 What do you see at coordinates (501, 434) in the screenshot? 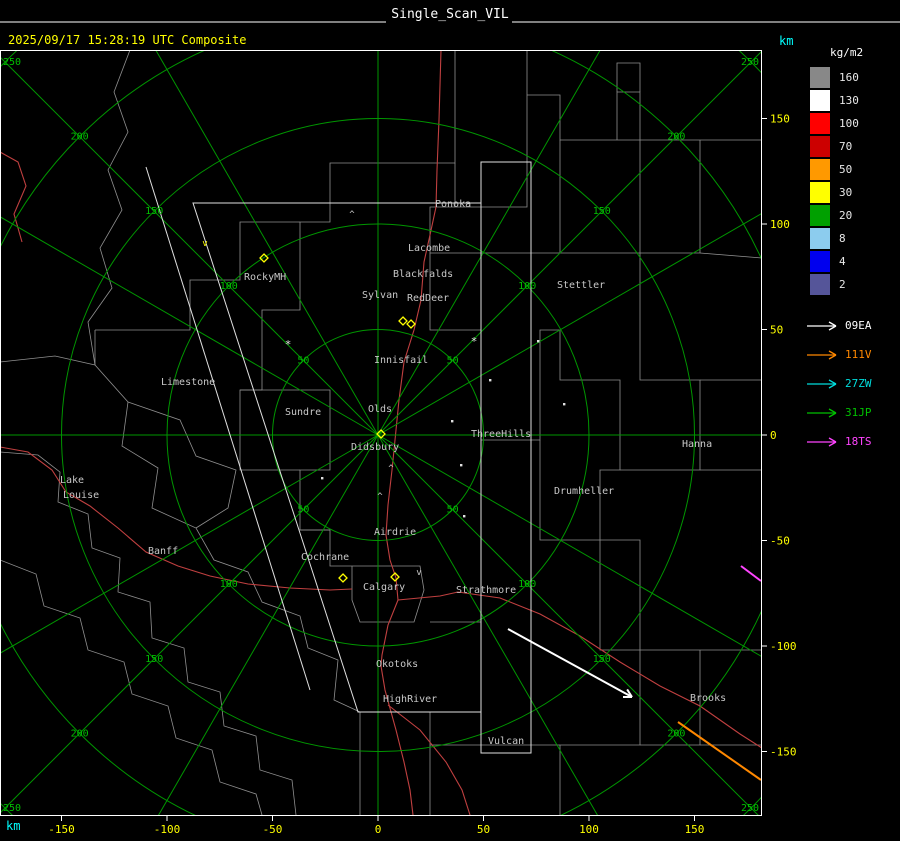
I see `city-label: ThreeHills` at bounding box center [501, 434].